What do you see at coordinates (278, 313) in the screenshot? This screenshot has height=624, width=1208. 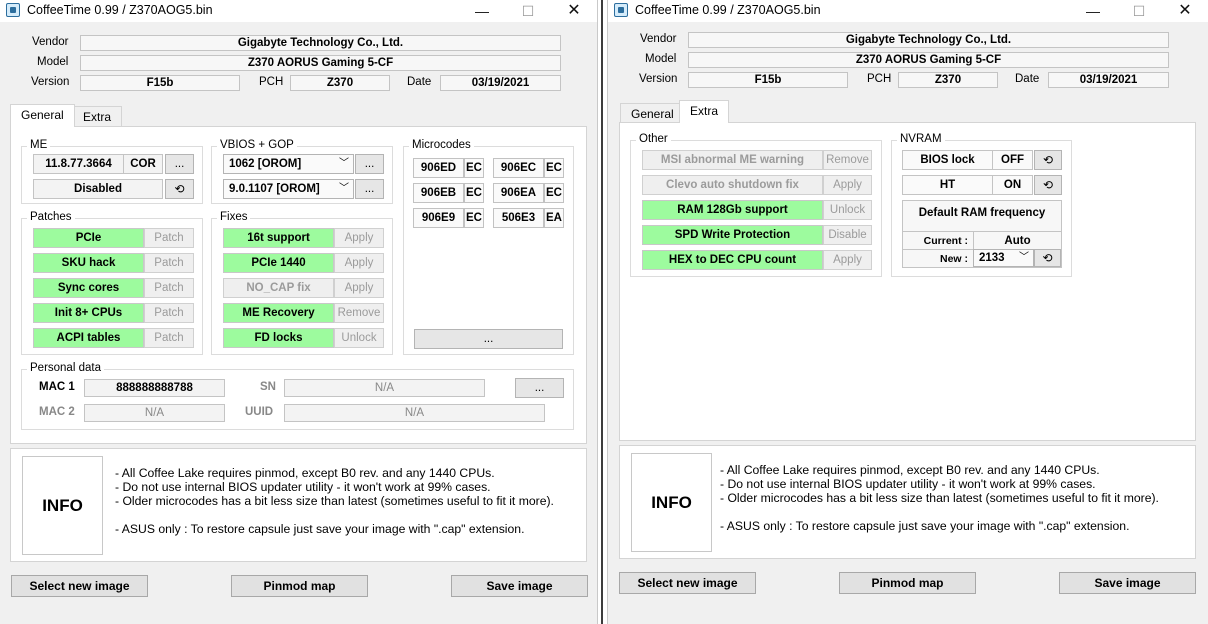 I see `fix-label: ME Recovery` at bounding box center [278, 313].